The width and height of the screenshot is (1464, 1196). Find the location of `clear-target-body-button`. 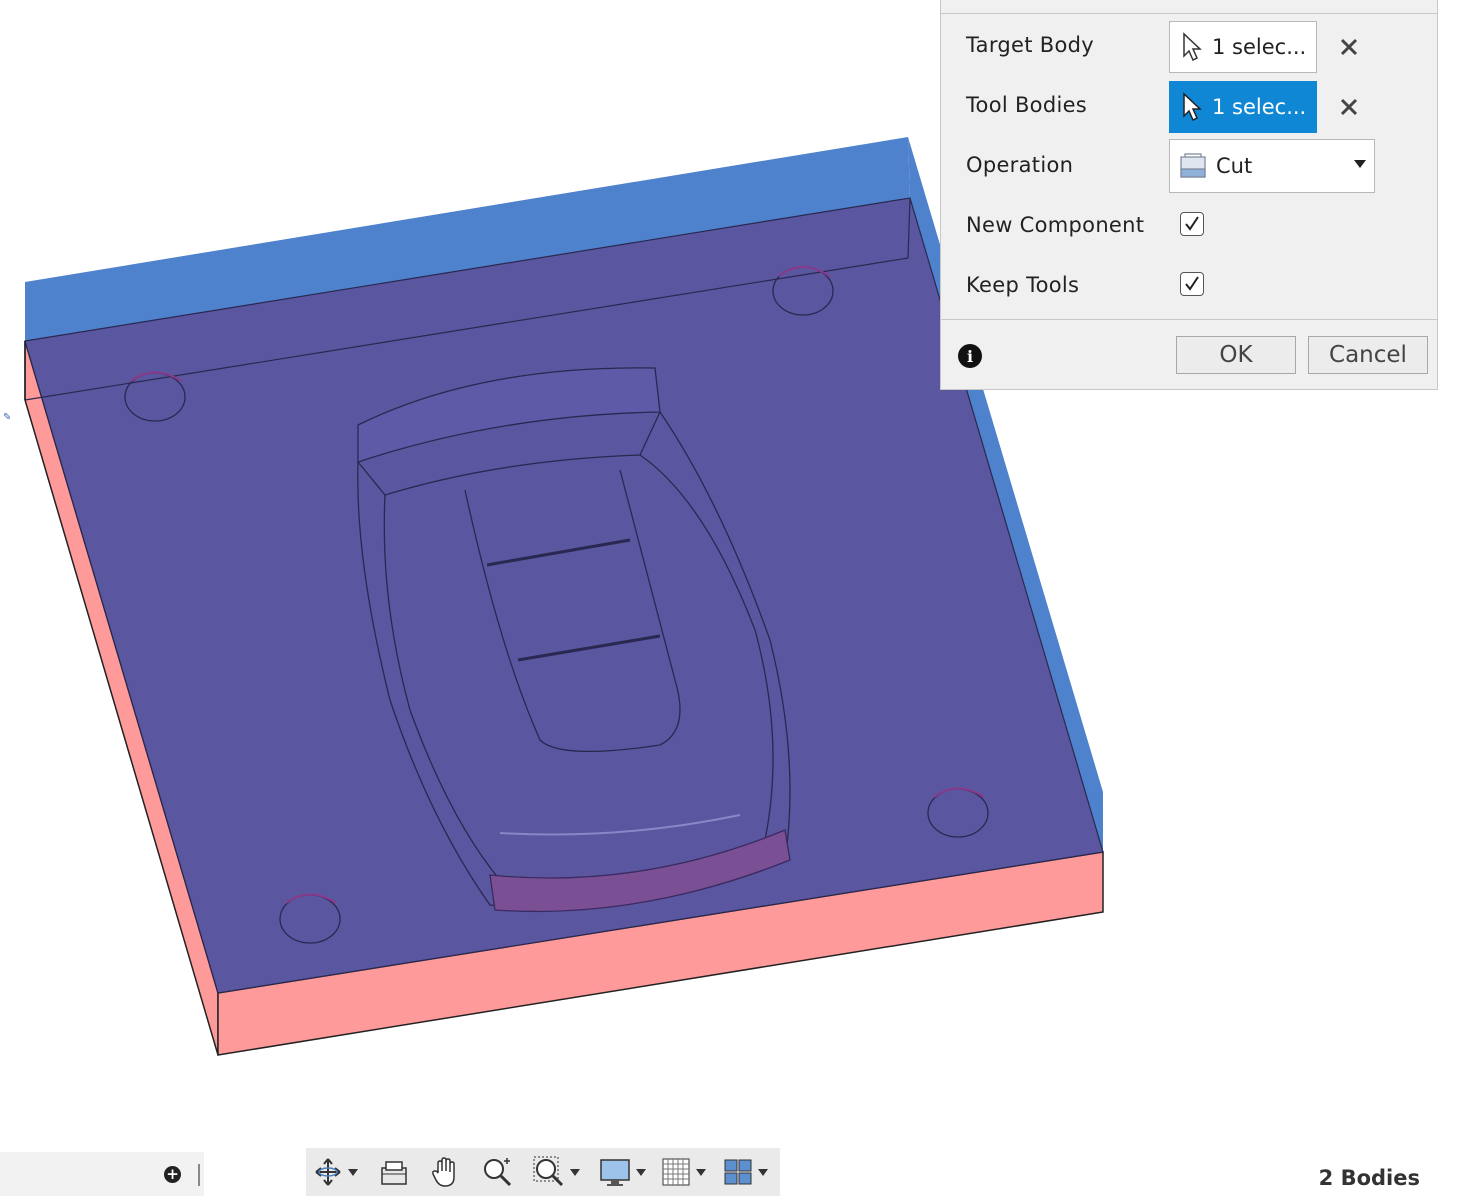

clear-target-body-button is located at coordinates (1349, 47).